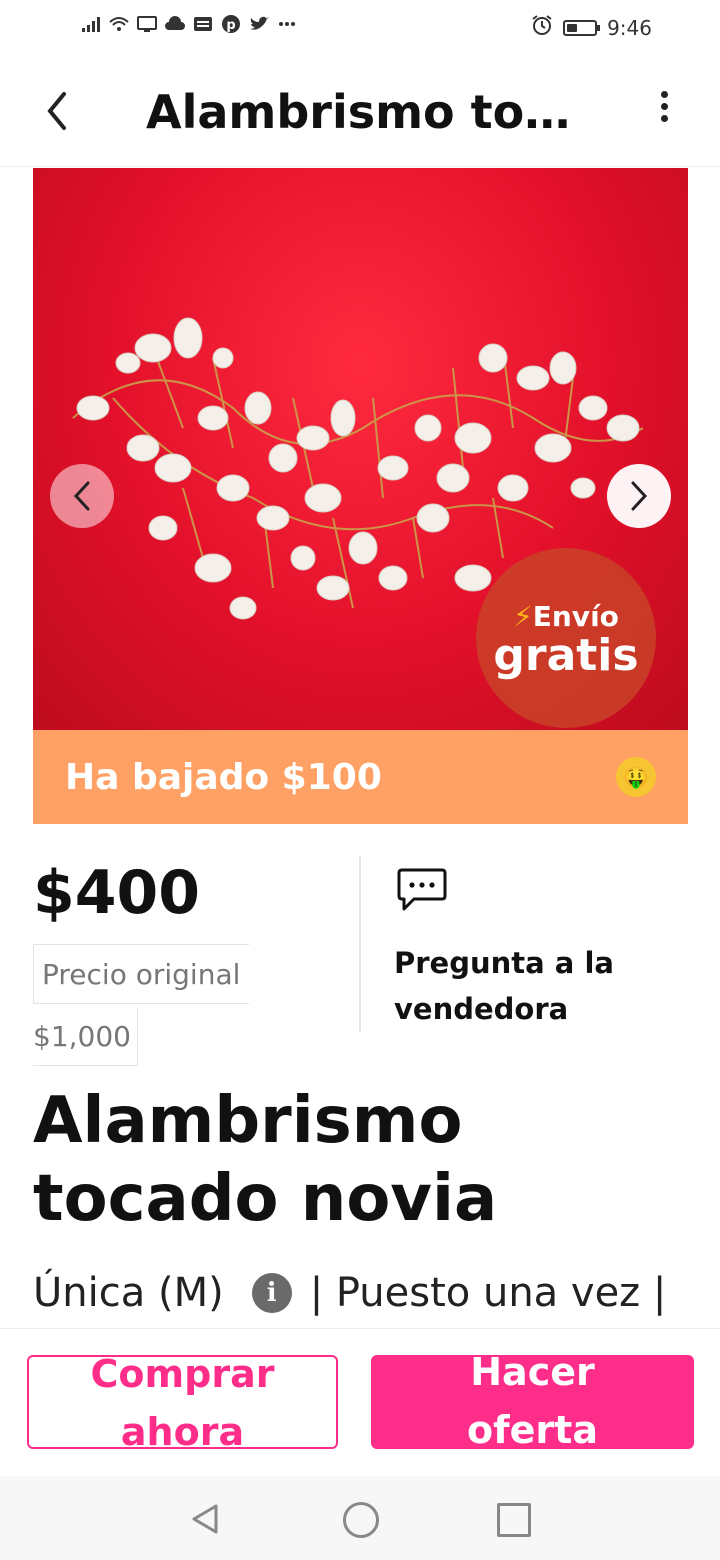 The width and height of the screenshot is (720, 1560). I want to click on image-prev-button, so click(82, 496).